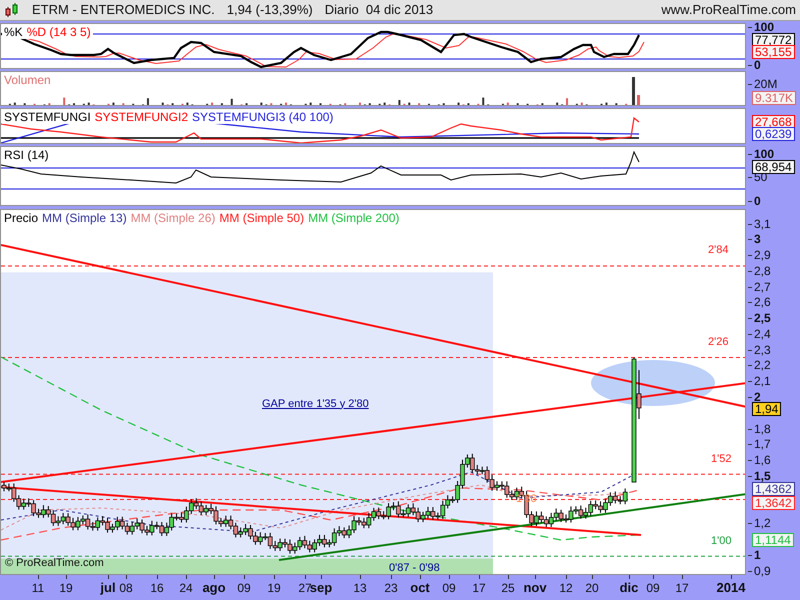  What do you see at coordinates (762, 302) in the screenshot?
I see `axis-label: 2,6` at bounding box center [762, 302].